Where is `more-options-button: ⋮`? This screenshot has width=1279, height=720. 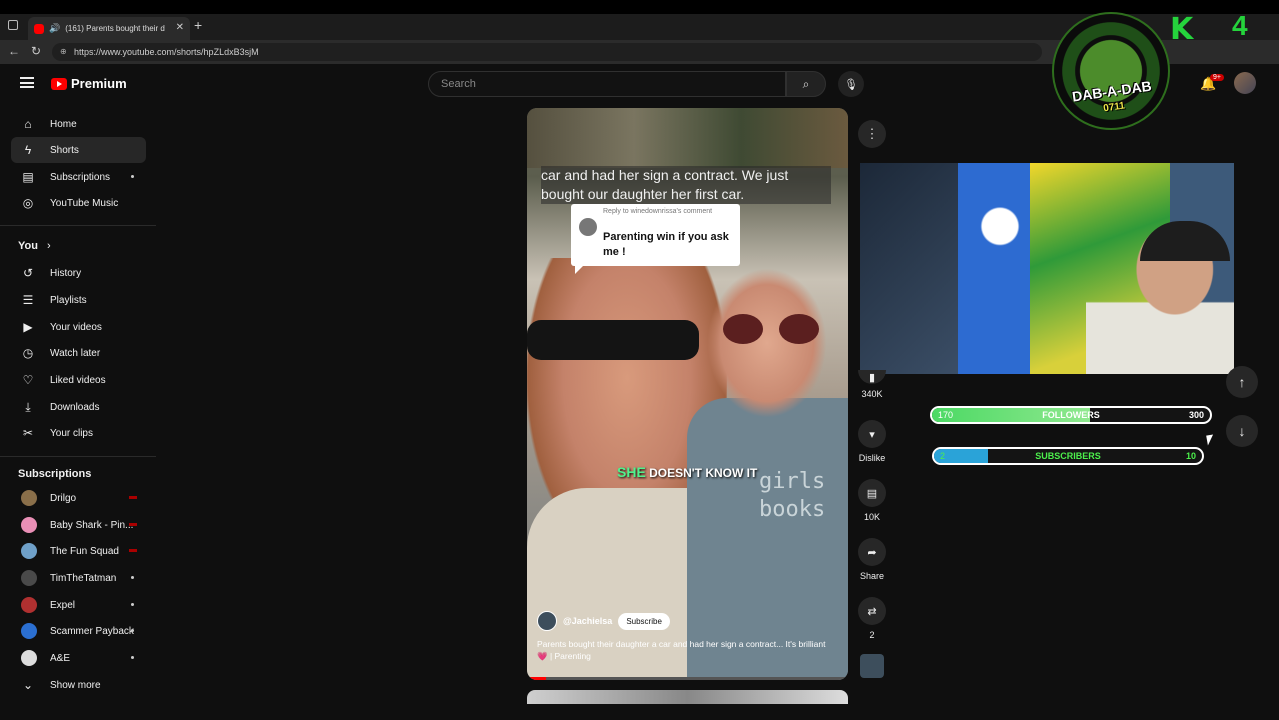 more-options-button: ⋮ is located at coordinates (872, 134).